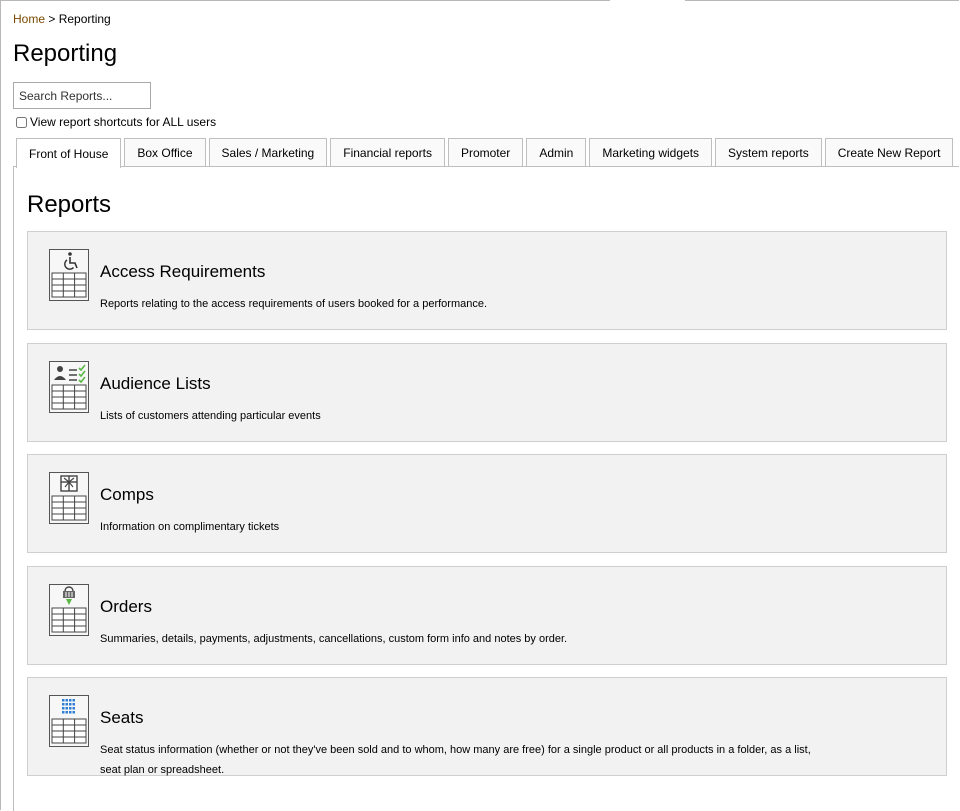 The height and width of the screenshot is (811, 960). What do you see at coordinates (69, 387) in the screenshot?
I see `person-list-table-icon` at bounding box center [69, 387].